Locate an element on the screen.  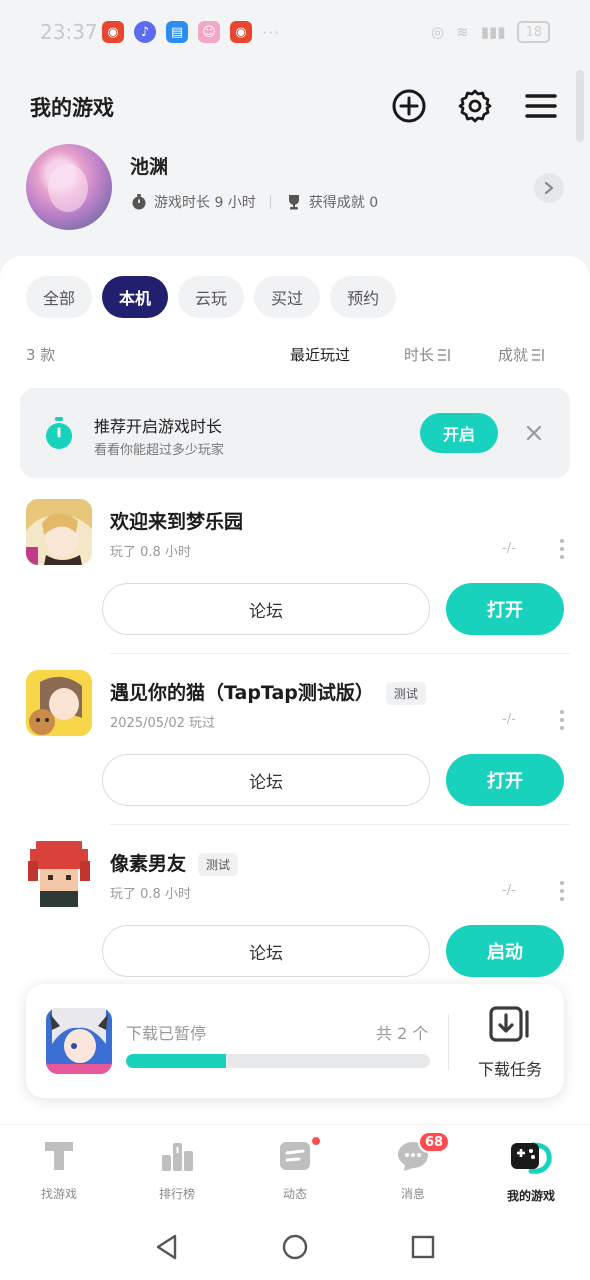
status-time: 23:37 is located at coordinates (69, 32).